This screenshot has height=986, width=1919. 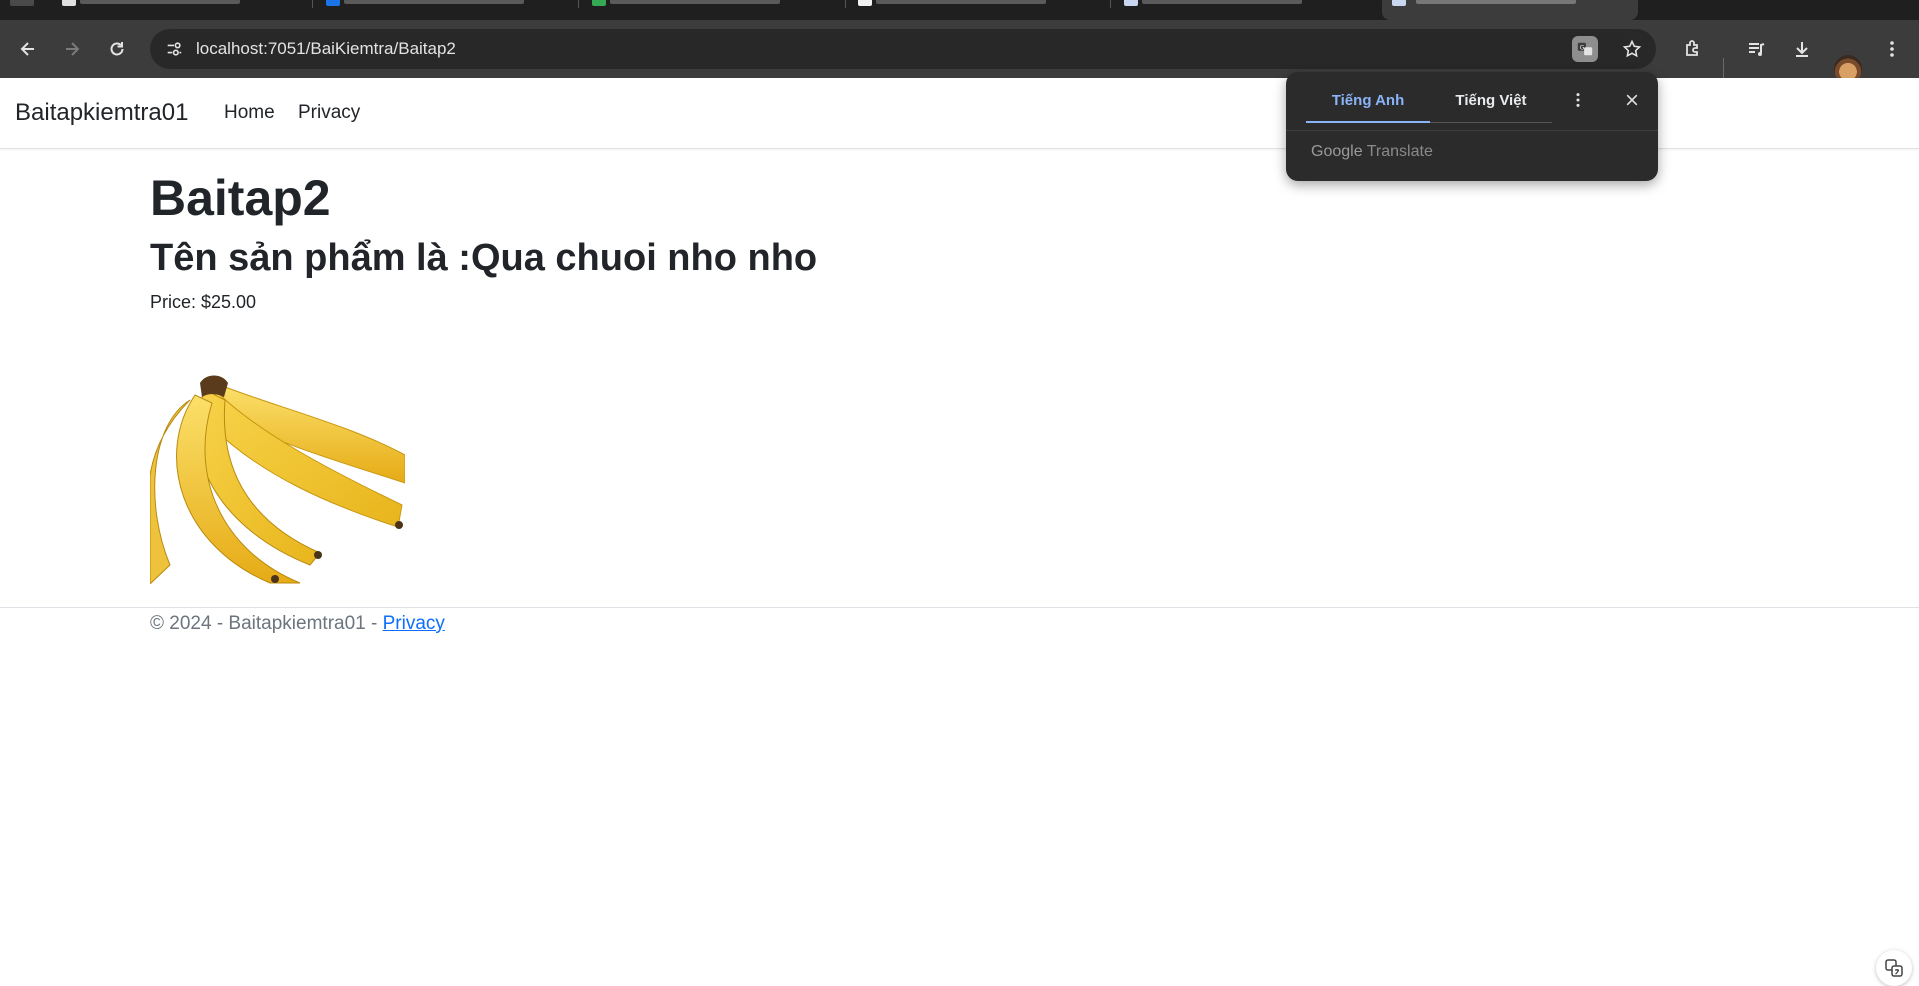 I want to click on site-info-icon, so click(x=174, y=49).